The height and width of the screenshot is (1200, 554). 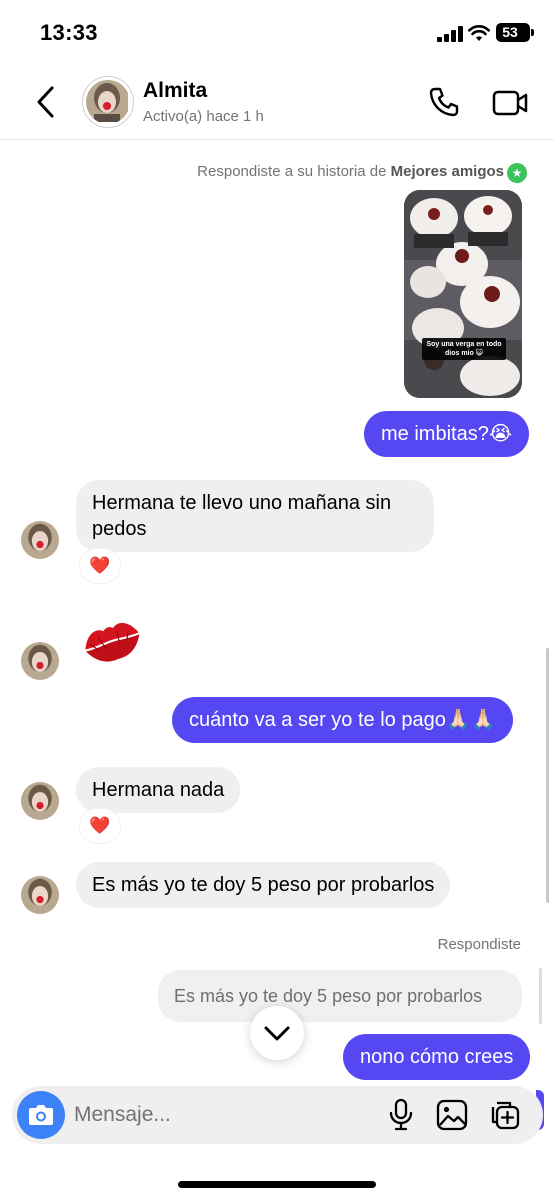 What do you see at coordinates (532, 32) in the screenshot?
I see `battery-cap` at bounding box center [532, 32].